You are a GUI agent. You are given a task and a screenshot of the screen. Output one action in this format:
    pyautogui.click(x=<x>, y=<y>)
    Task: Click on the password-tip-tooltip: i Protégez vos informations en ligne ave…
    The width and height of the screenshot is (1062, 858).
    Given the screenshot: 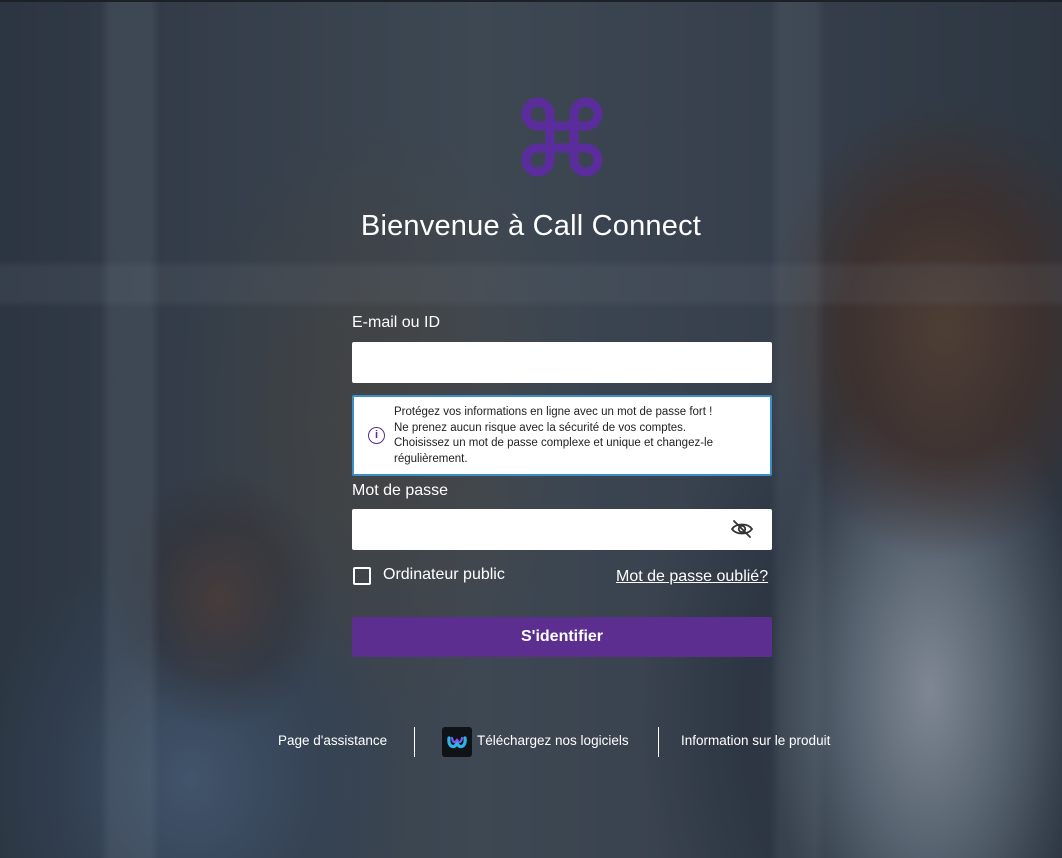 What is the action you would take?
    pyautogui.click(x=562, y=435)
    